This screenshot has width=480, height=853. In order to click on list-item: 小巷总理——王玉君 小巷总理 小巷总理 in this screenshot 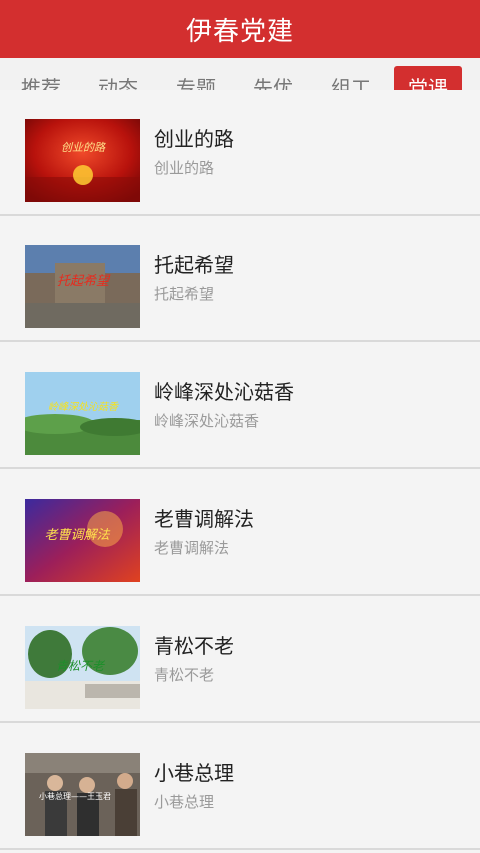, I will do `click(240, 787)`.